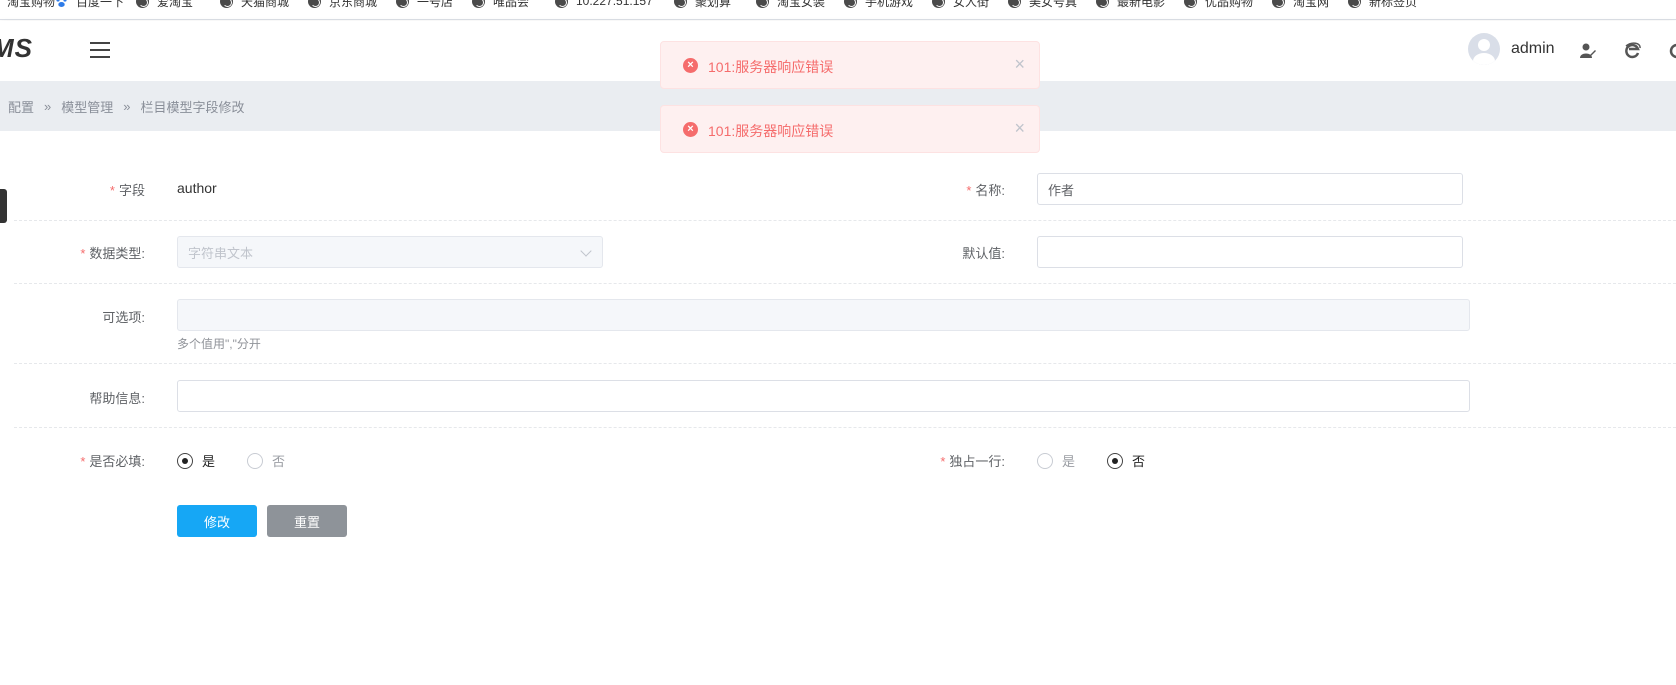  Describe the element at coordinates (21, 106) in the screenshot. I see `breadcrumb-item: 配置` at that location.